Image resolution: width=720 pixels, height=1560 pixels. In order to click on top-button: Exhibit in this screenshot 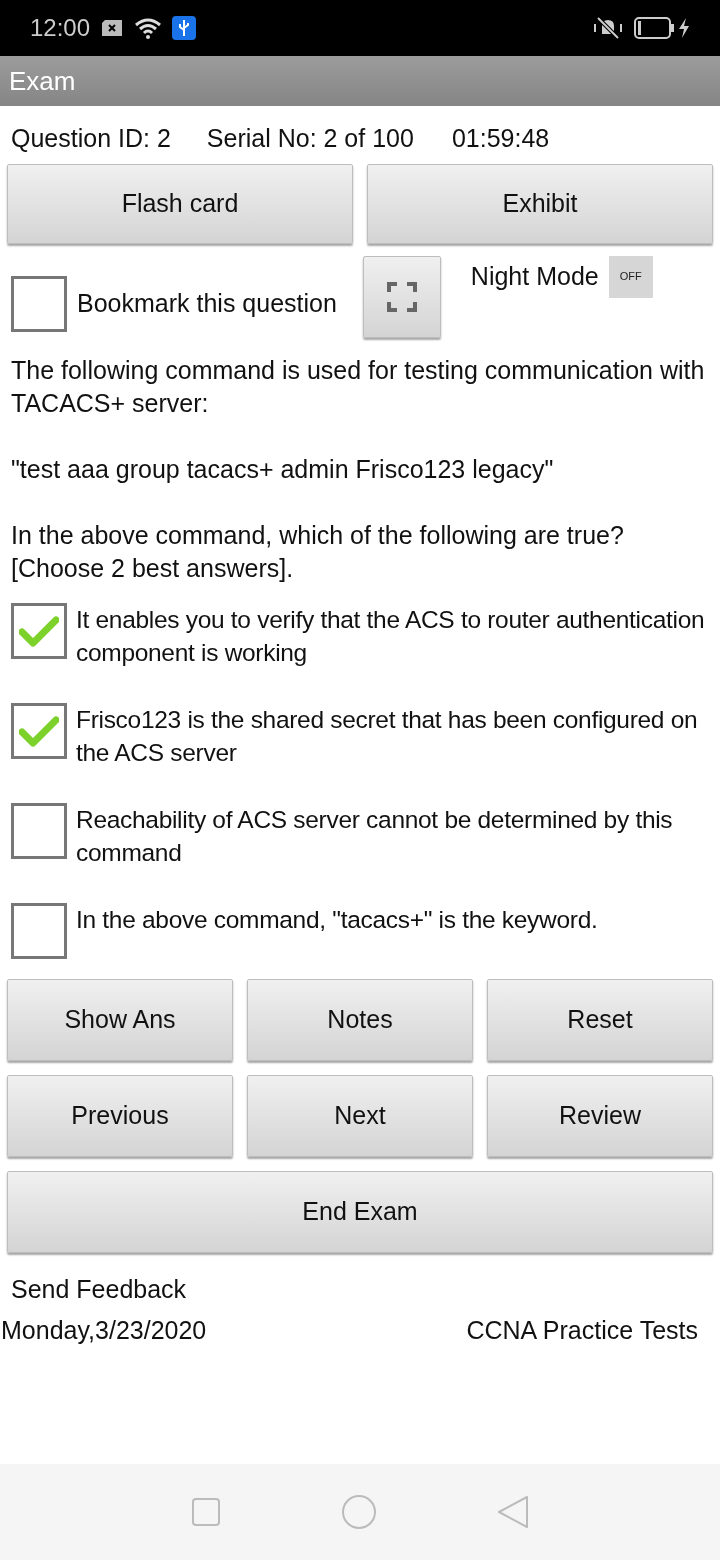, I will do `click(540, 203)`.